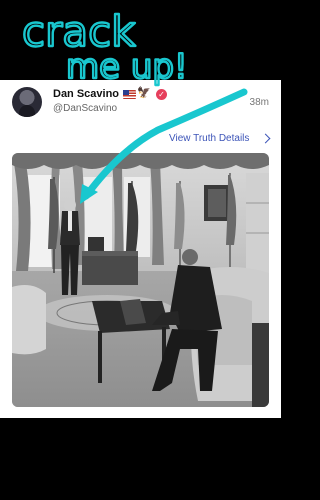 The height and width of the screenshot is (500, 320). Describe the element at coordinates (86, 94) in the screenshot. I see `display-name: Dan Scavino` at that location.